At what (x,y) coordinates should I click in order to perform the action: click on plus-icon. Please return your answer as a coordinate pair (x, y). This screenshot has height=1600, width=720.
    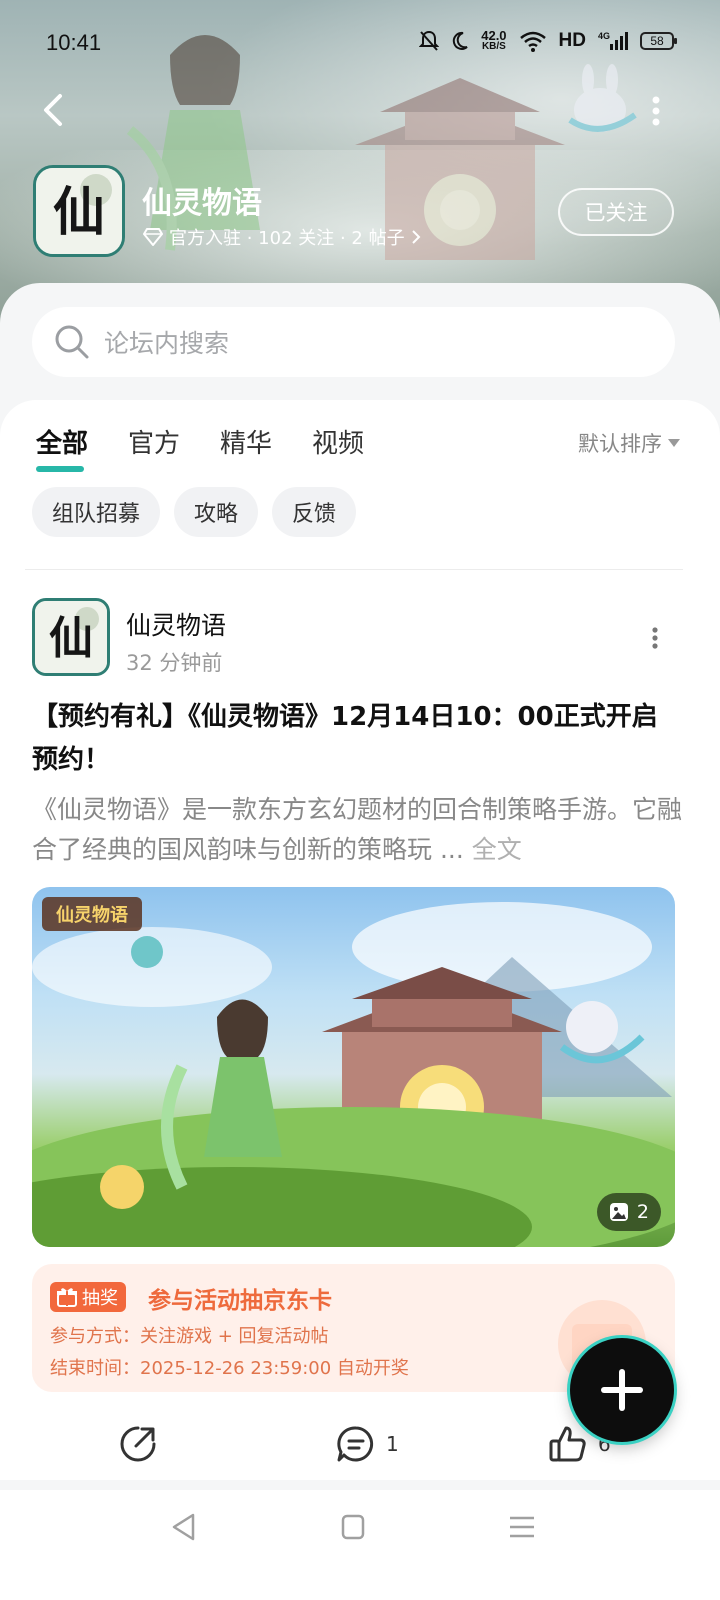
    Looking at the image, I should click on (622, 1390).